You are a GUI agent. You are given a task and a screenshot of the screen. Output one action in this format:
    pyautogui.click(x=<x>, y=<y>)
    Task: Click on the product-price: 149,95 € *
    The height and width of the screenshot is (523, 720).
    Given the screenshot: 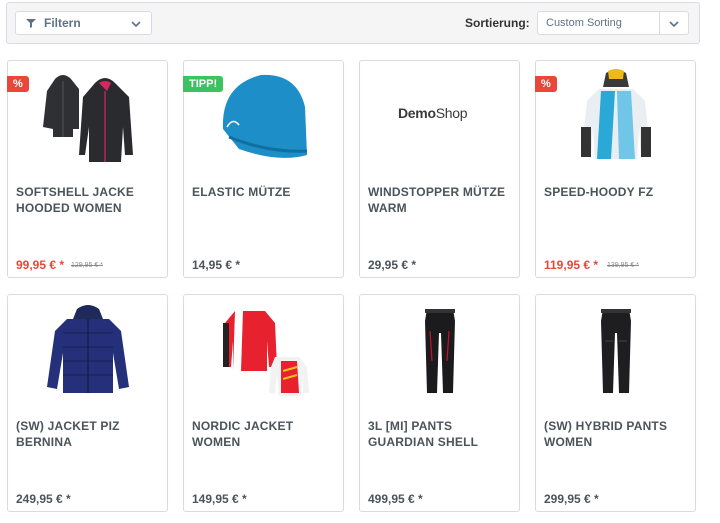 What is the action you would take?
    pyautogui.click(x=219, y=499)
    